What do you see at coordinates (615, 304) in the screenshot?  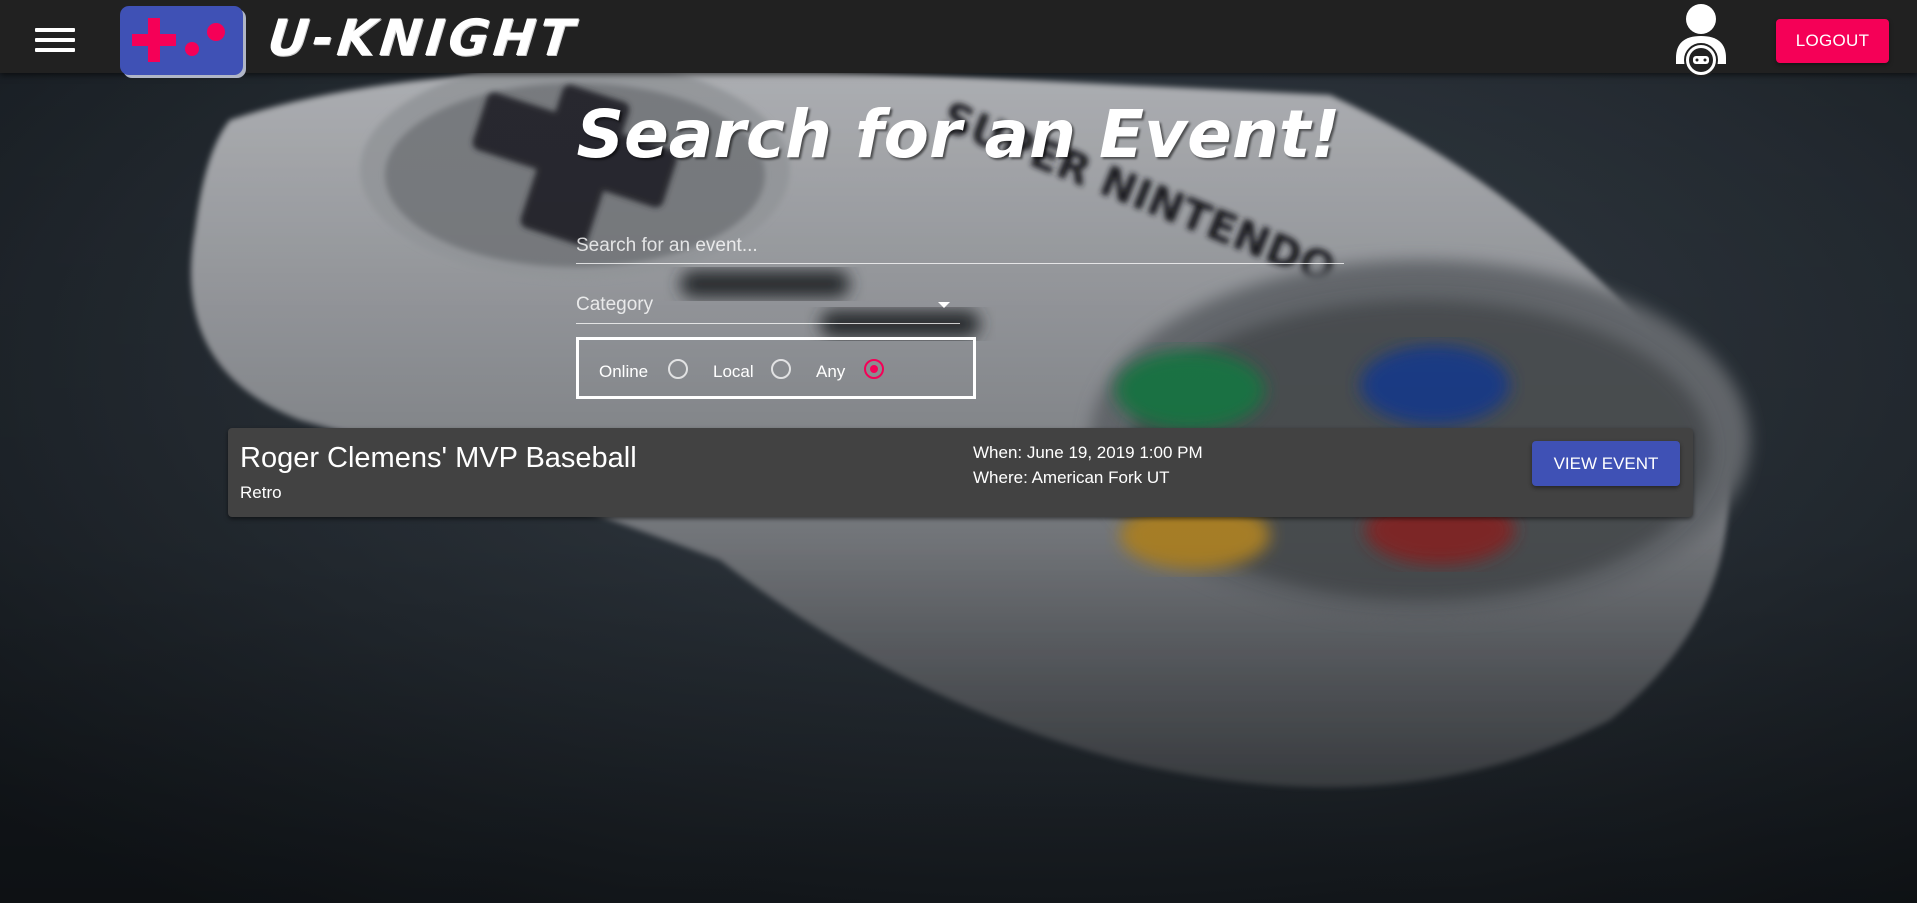 I see `category-label: Category` at bounding box center [615, 304].